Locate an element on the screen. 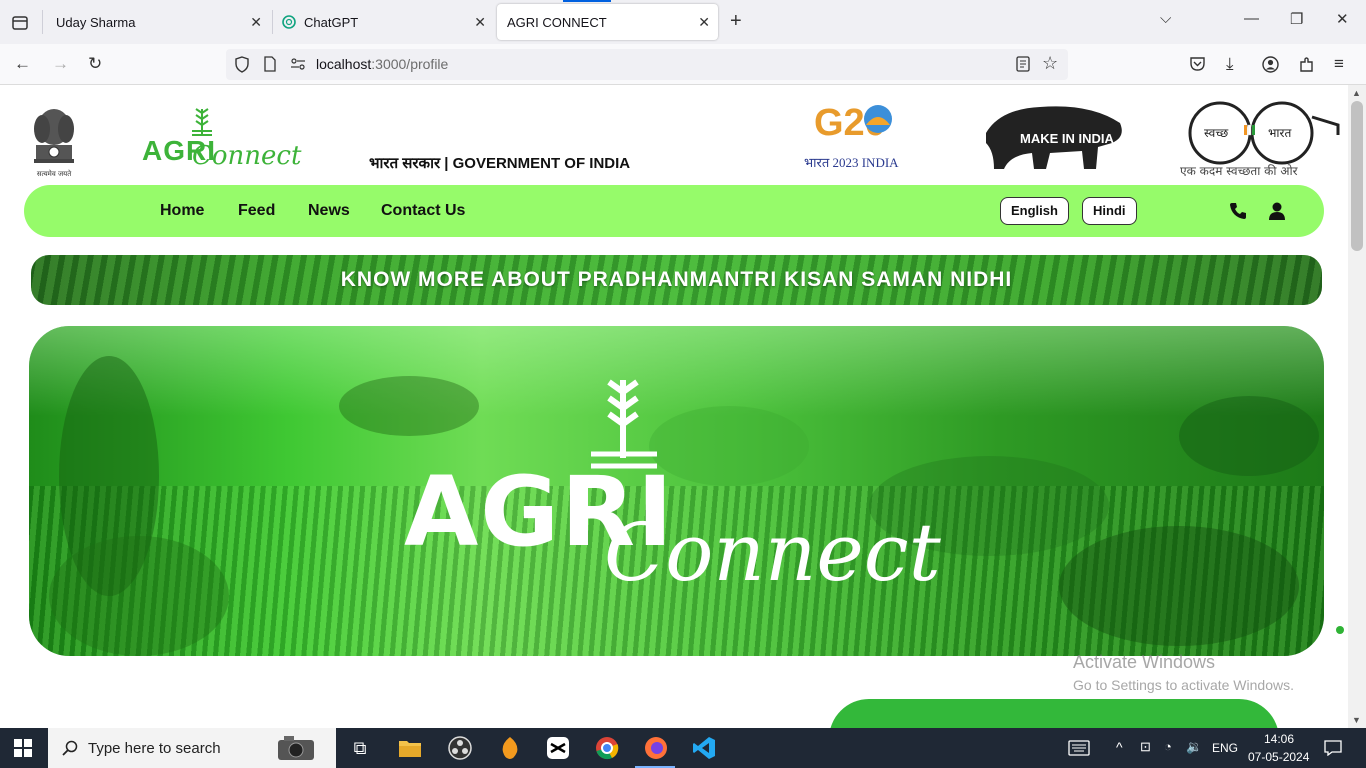 The width and height of the screenshot is (1366, 768). meet-now-icon: ⊡ is located at coordinates (1145, 747).